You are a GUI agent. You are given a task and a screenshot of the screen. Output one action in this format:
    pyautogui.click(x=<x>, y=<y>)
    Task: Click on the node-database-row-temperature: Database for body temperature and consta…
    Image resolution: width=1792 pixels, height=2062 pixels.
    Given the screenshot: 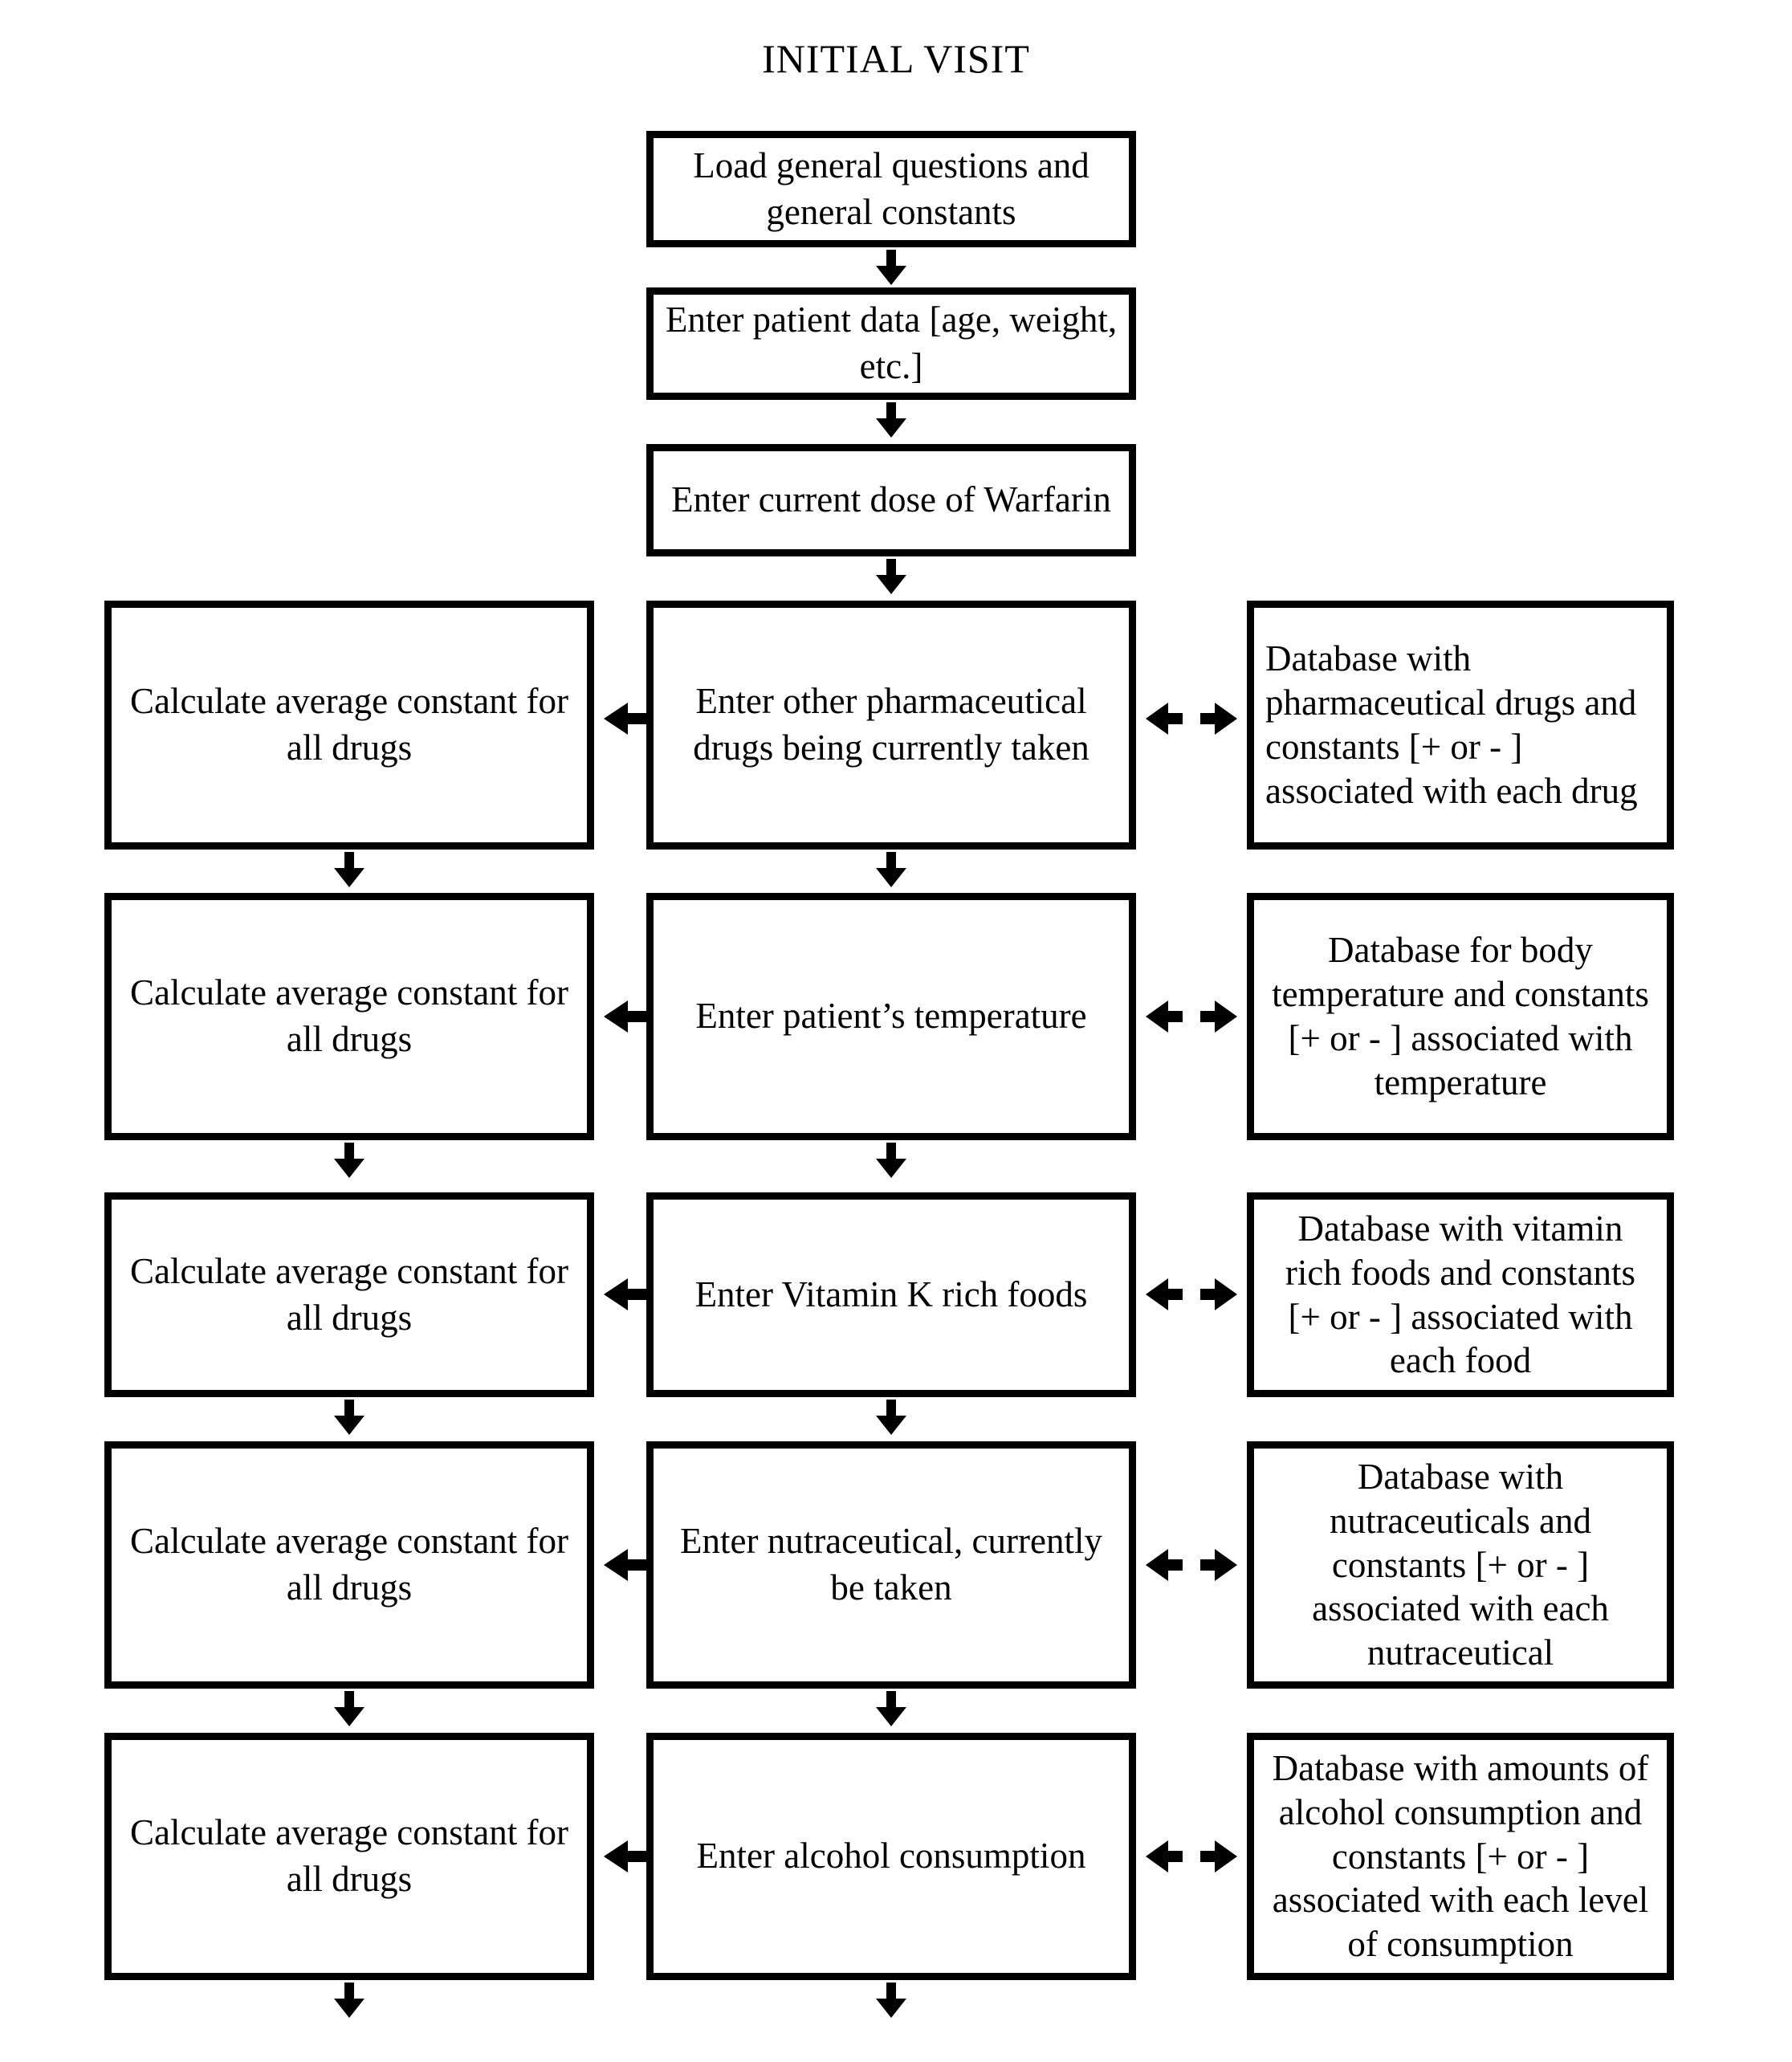 What is the action you would take?
    pyautogui.click(x=1460, y=1016)
    